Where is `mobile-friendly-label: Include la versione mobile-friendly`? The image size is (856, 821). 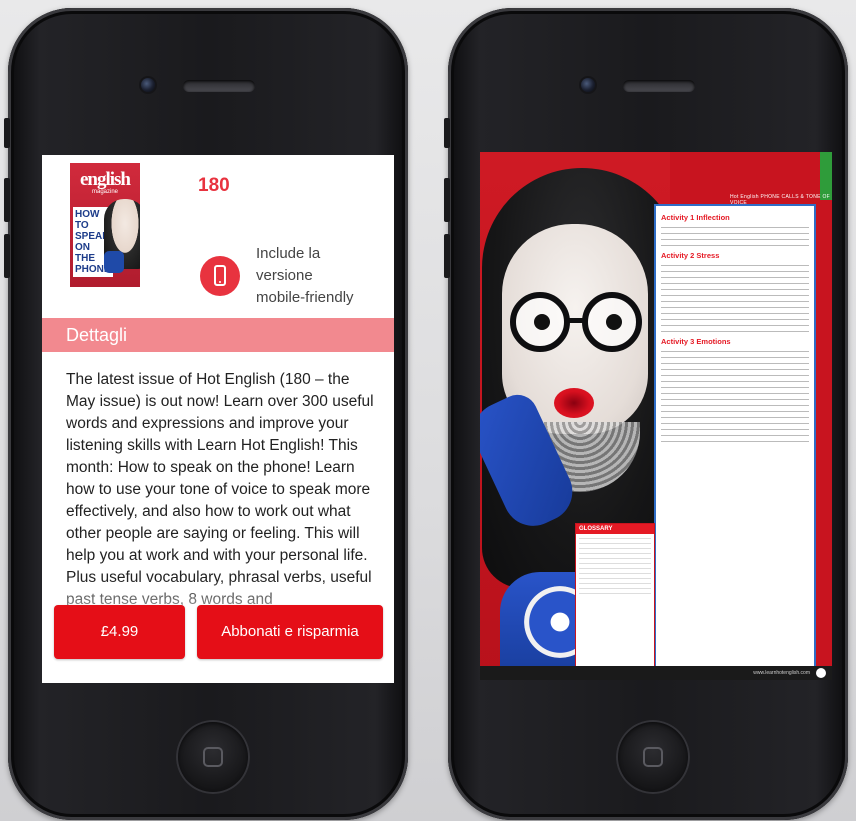 mobile-friendly-label: Include la versione mobile-friendly is located at coordinates (305, 275).